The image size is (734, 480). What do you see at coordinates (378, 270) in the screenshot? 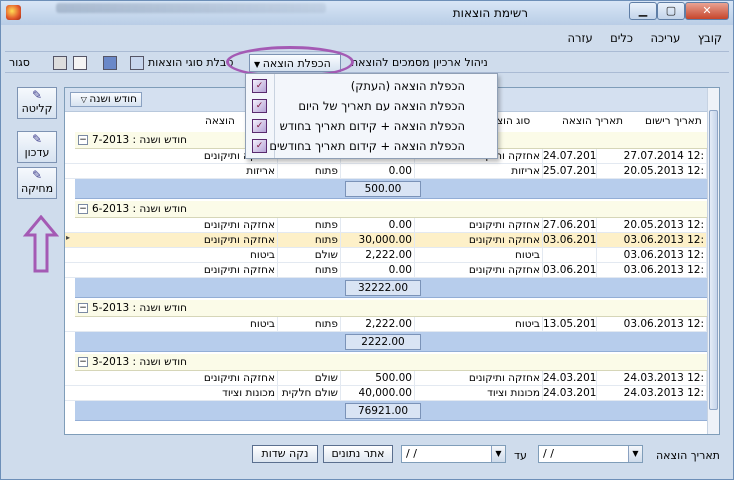
I see `cell-amount: 0.00` at bounding box center [378, 270].